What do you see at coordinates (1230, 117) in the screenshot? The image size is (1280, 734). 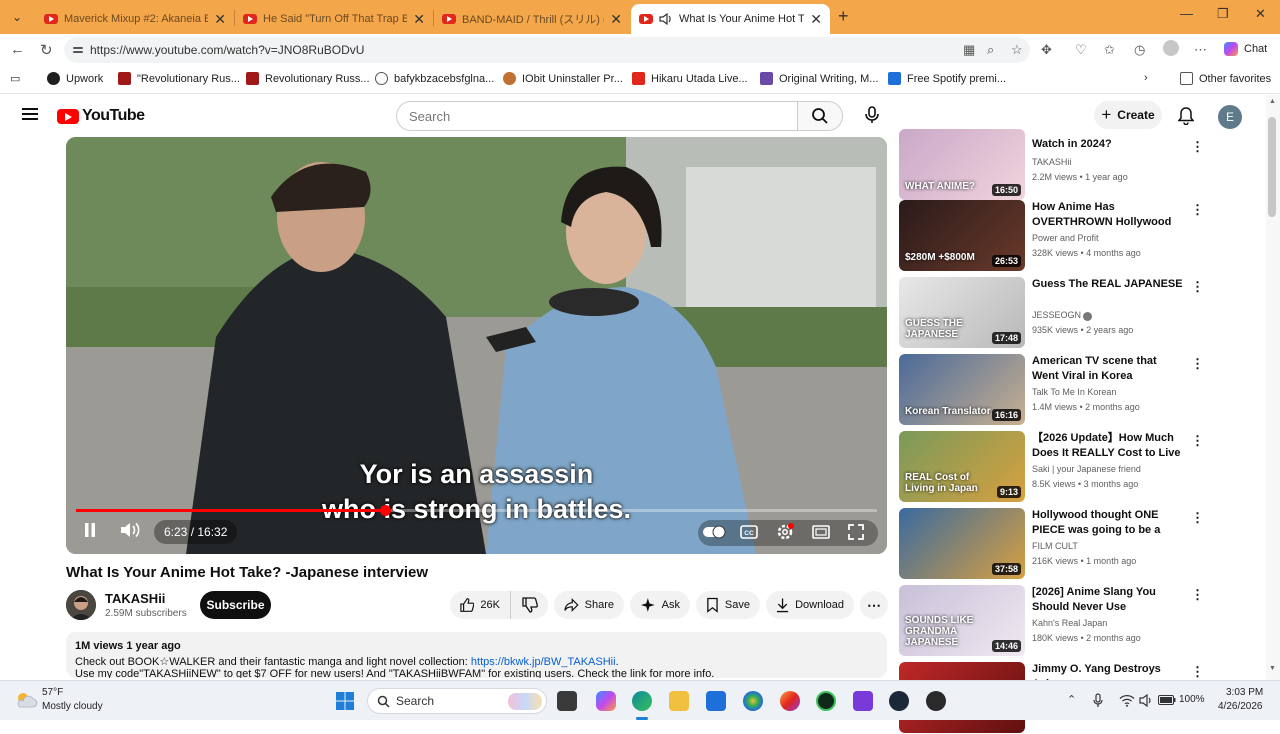 I see `account-avatar: E` at bounding box center [1230, 117].